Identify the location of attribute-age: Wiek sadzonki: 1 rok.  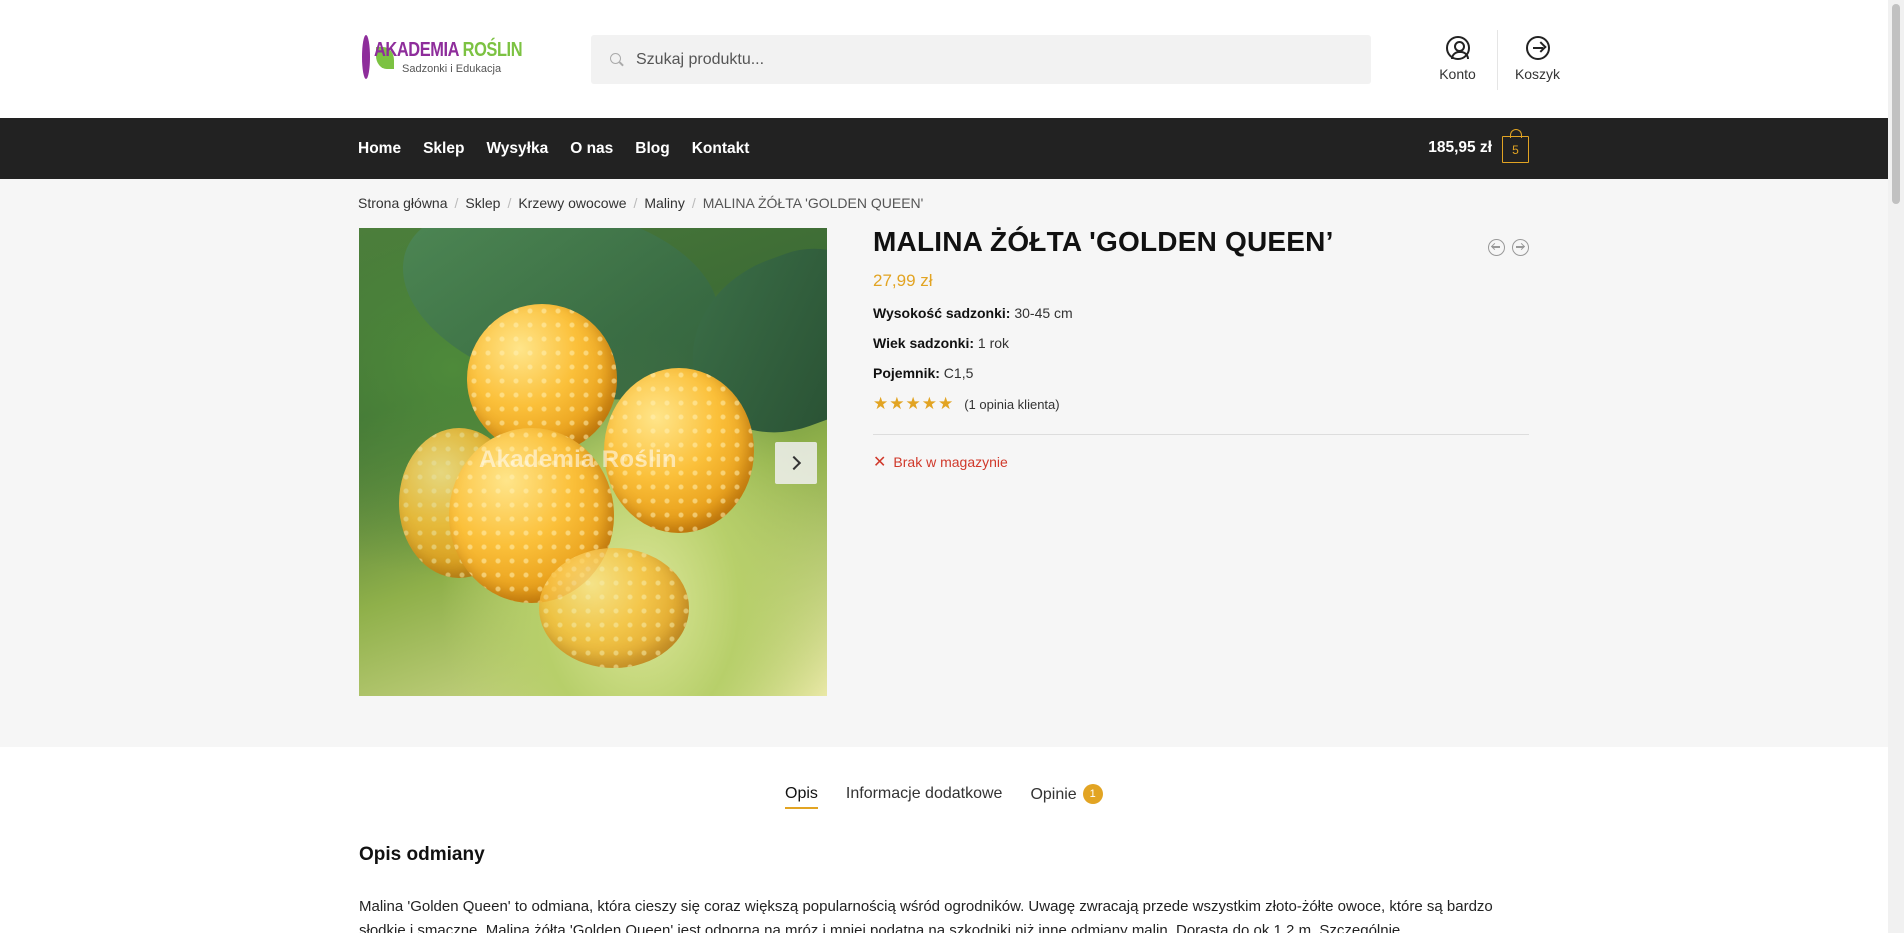
(1201, 343).